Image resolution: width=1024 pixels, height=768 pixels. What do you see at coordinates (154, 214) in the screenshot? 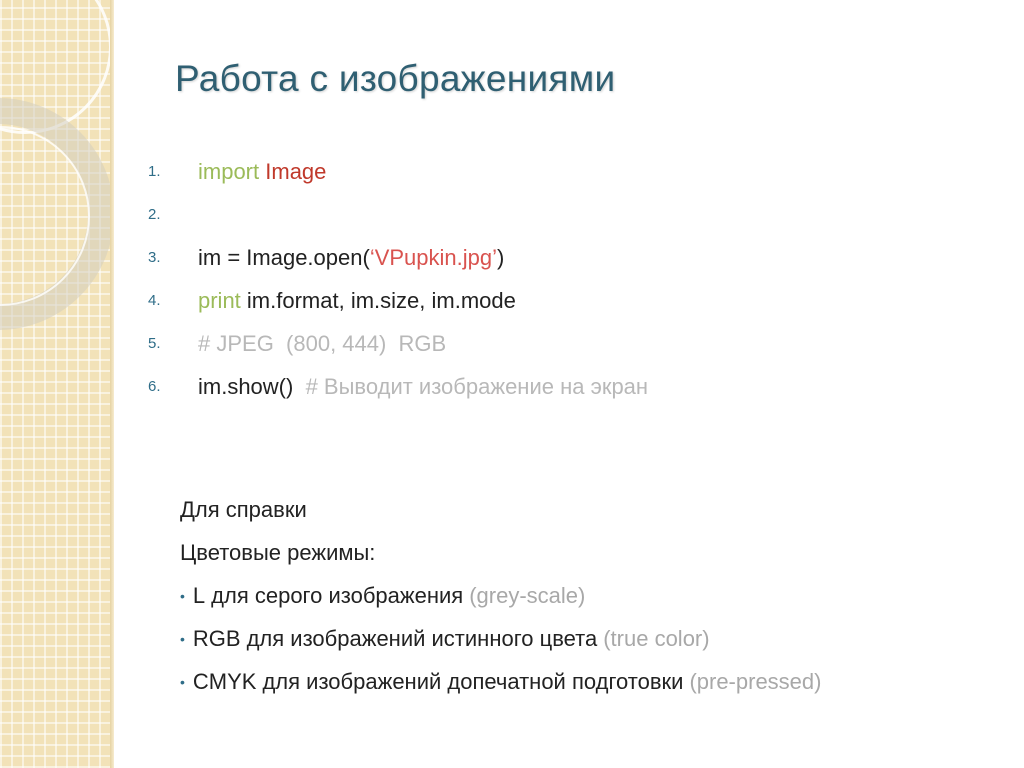
I see `line-number: 2.` at bounding box center [154, 214].